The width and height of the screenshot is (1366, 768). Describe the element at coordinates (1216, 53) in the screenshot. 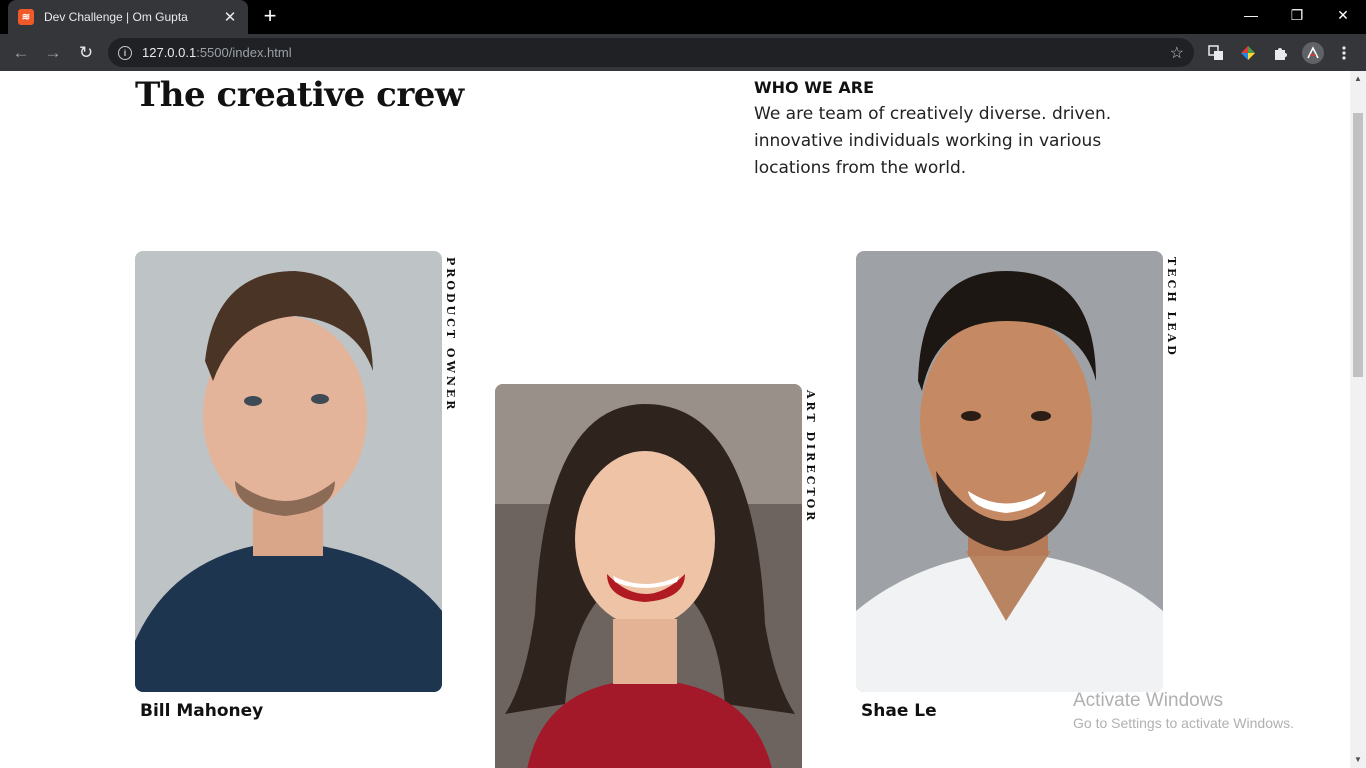

I see `copy-extension-icon` at that location.